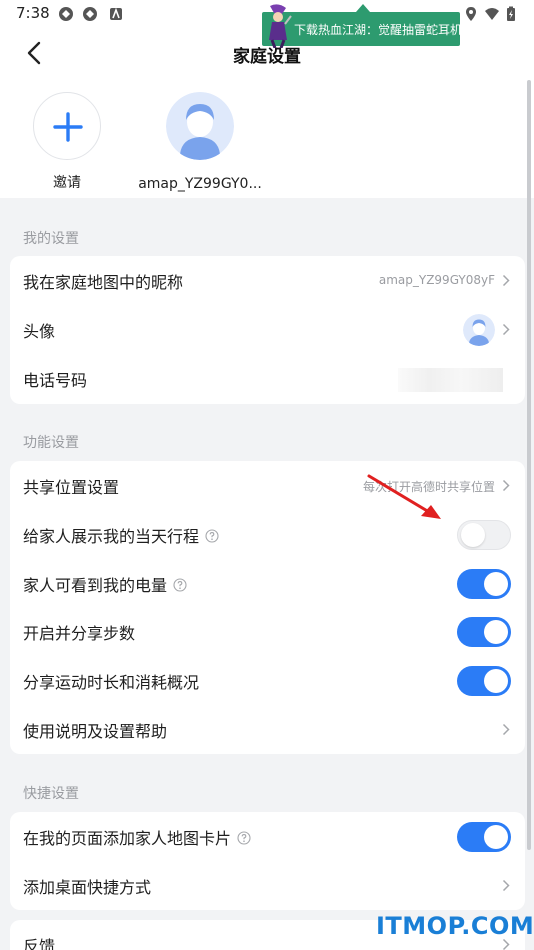  Describe the element at coordinates (267, 583) in the screenshot. I see `battery-visible-row: 家人可看到我的电量` at that location.